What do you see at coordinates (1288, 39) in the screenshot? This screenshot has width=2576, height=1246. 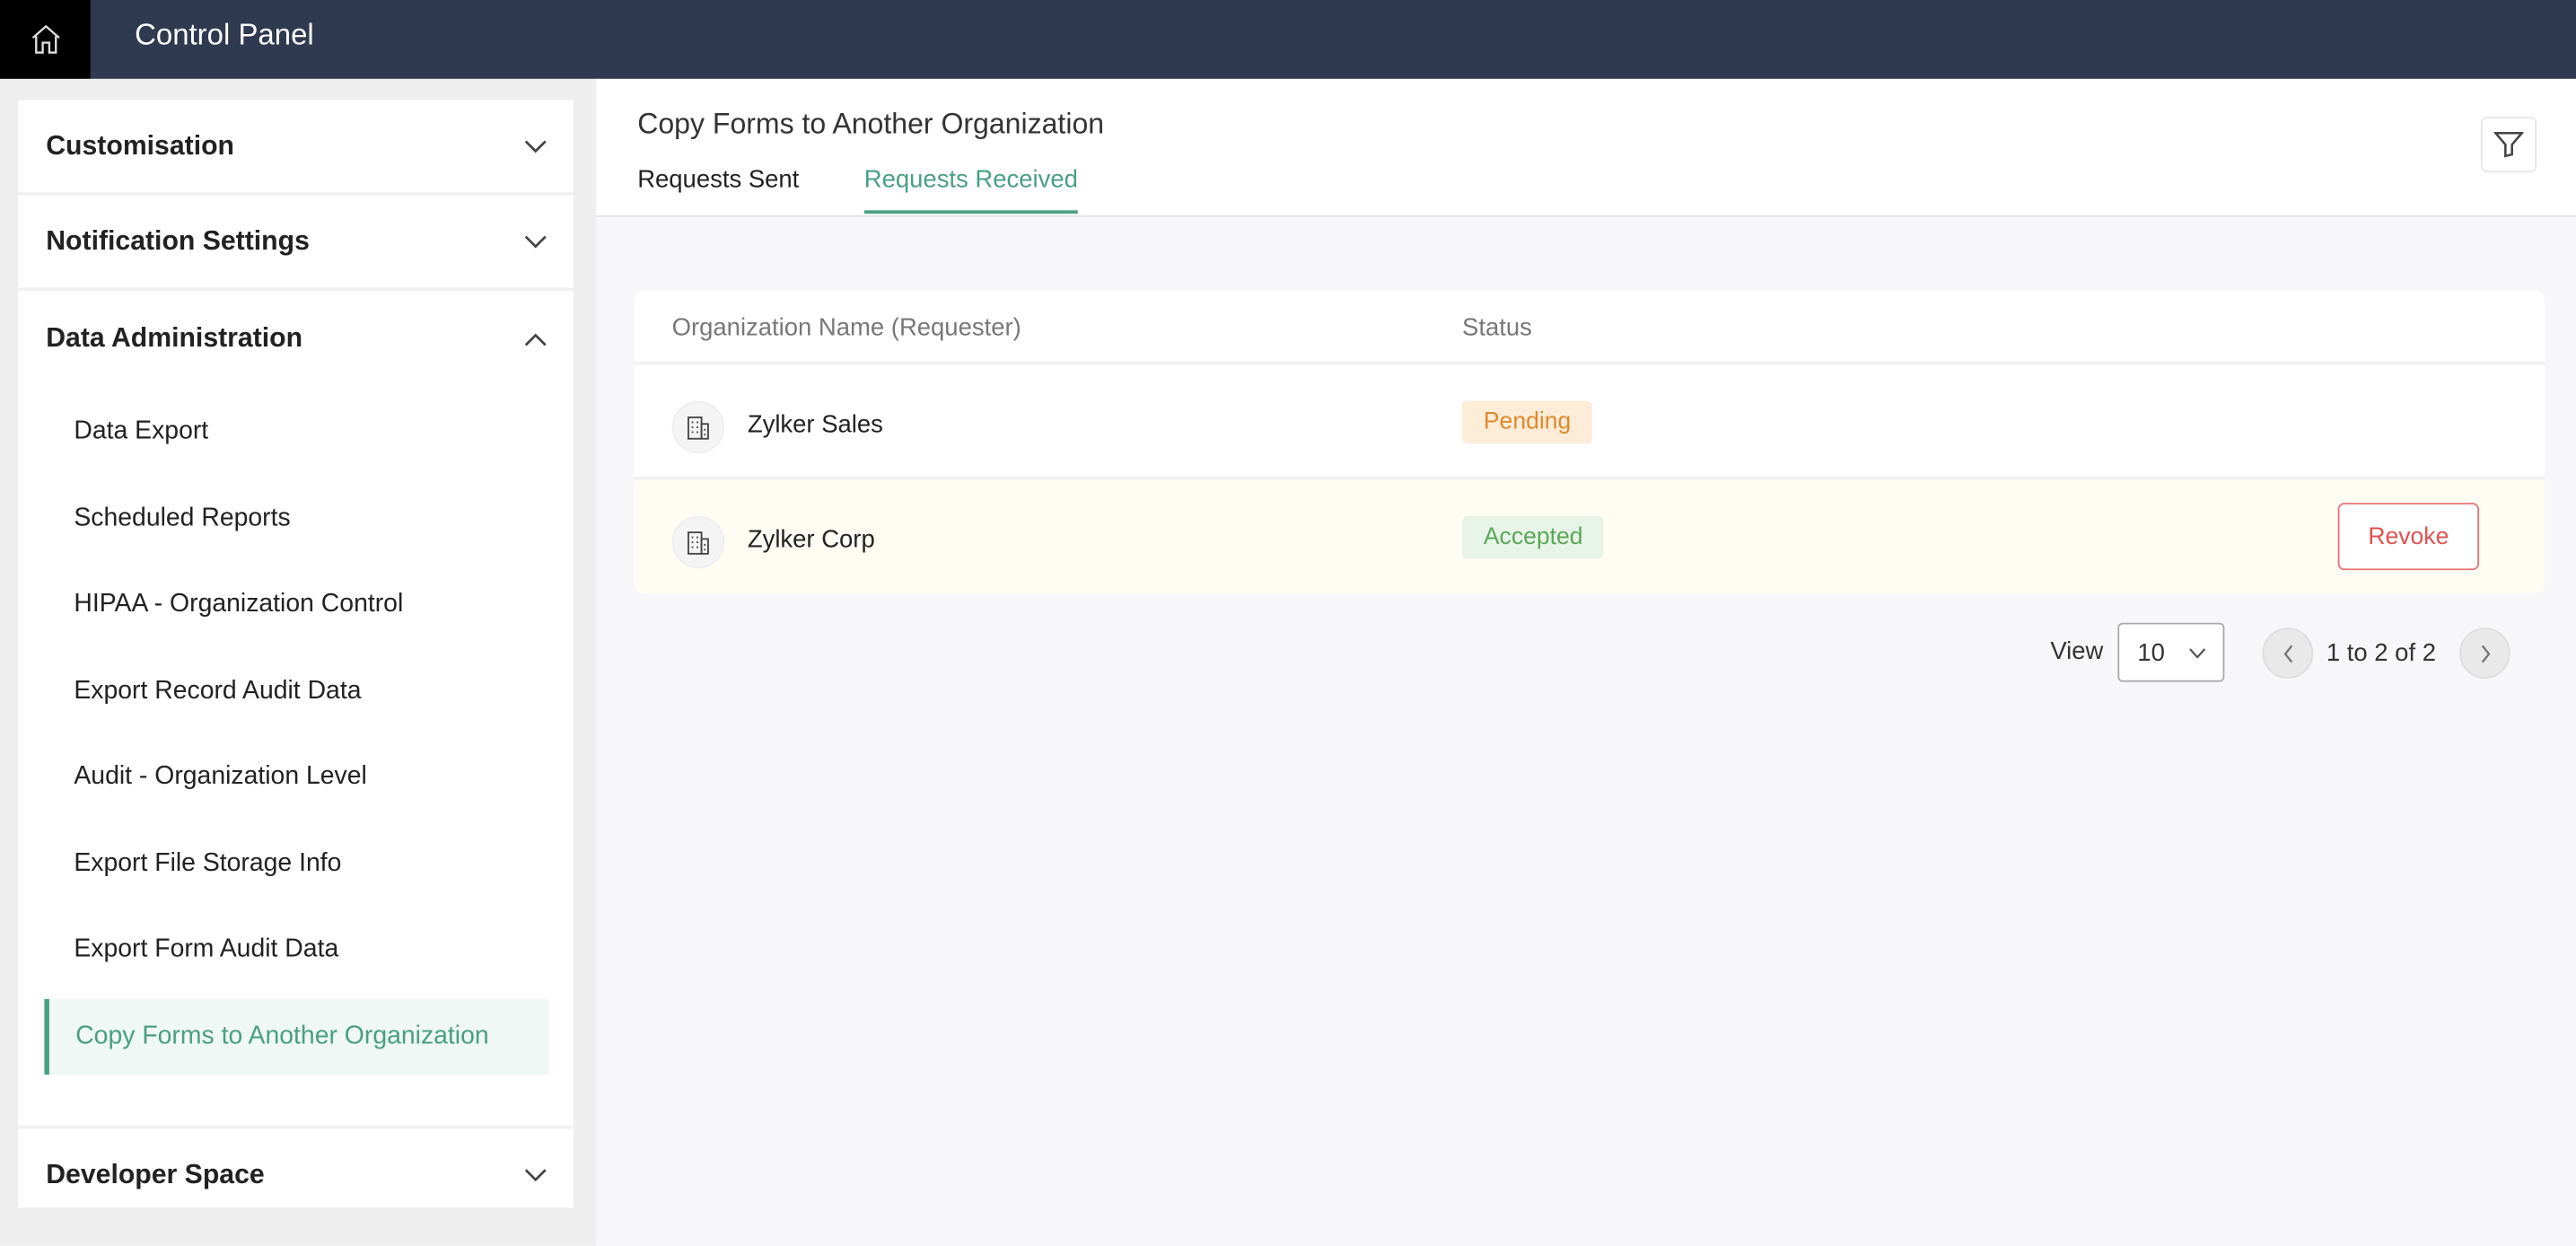 I see `top-bar: Control Panel` at bounding box center [1288, 39].